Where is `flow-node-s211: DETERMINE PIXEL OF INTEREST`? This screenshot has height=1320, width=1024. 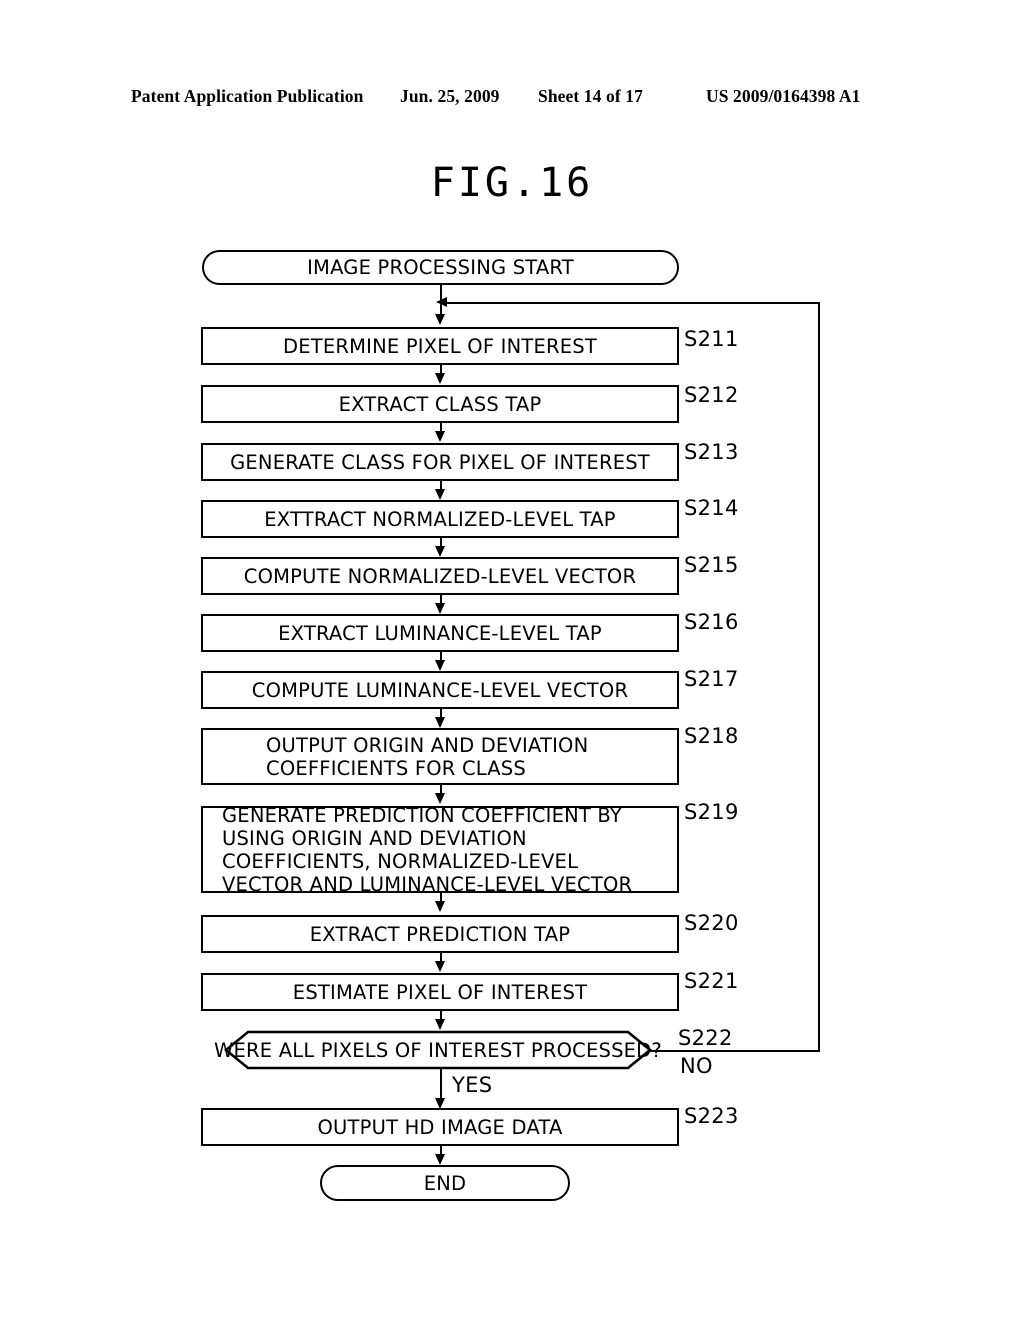
flow-node-s211: DETERMINE PIXEL OF INTEREST is located at coordinates (440, 346).